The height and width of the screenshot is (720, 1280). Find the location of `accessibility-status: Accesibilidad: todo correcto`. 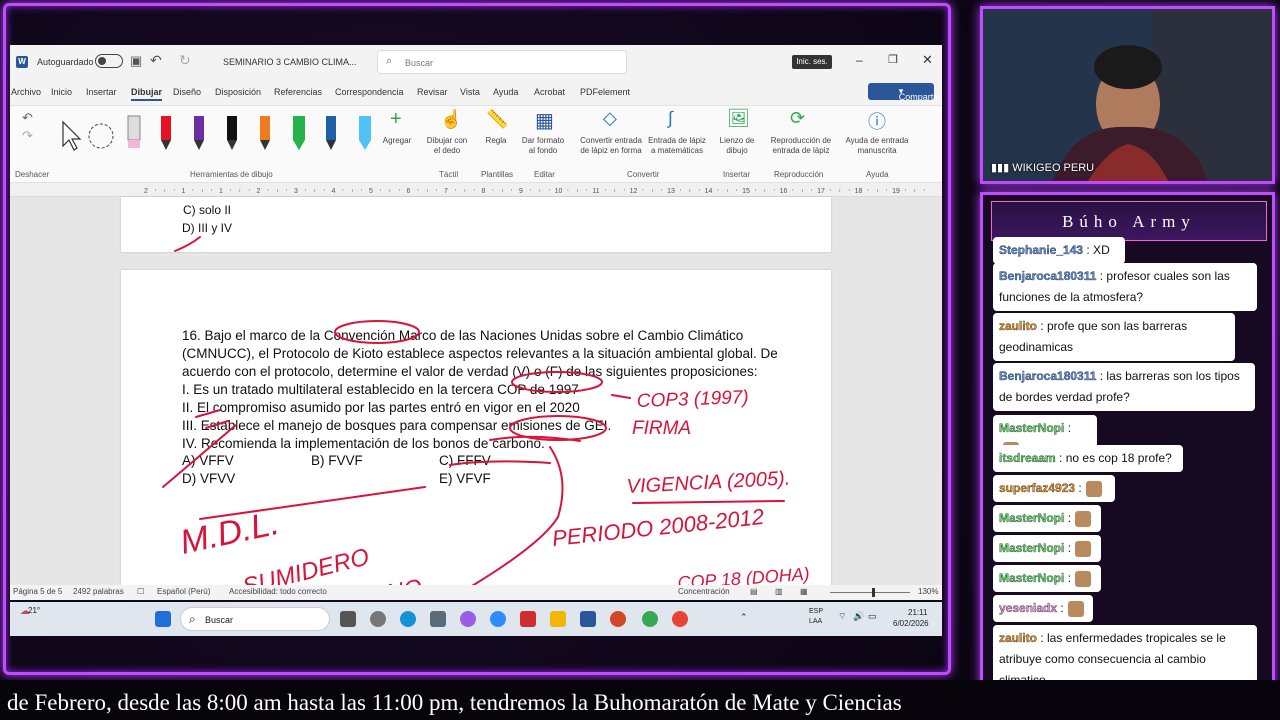

accessibility-status: Accesibilidad: todo correcto is located at coordinates (278, 591).